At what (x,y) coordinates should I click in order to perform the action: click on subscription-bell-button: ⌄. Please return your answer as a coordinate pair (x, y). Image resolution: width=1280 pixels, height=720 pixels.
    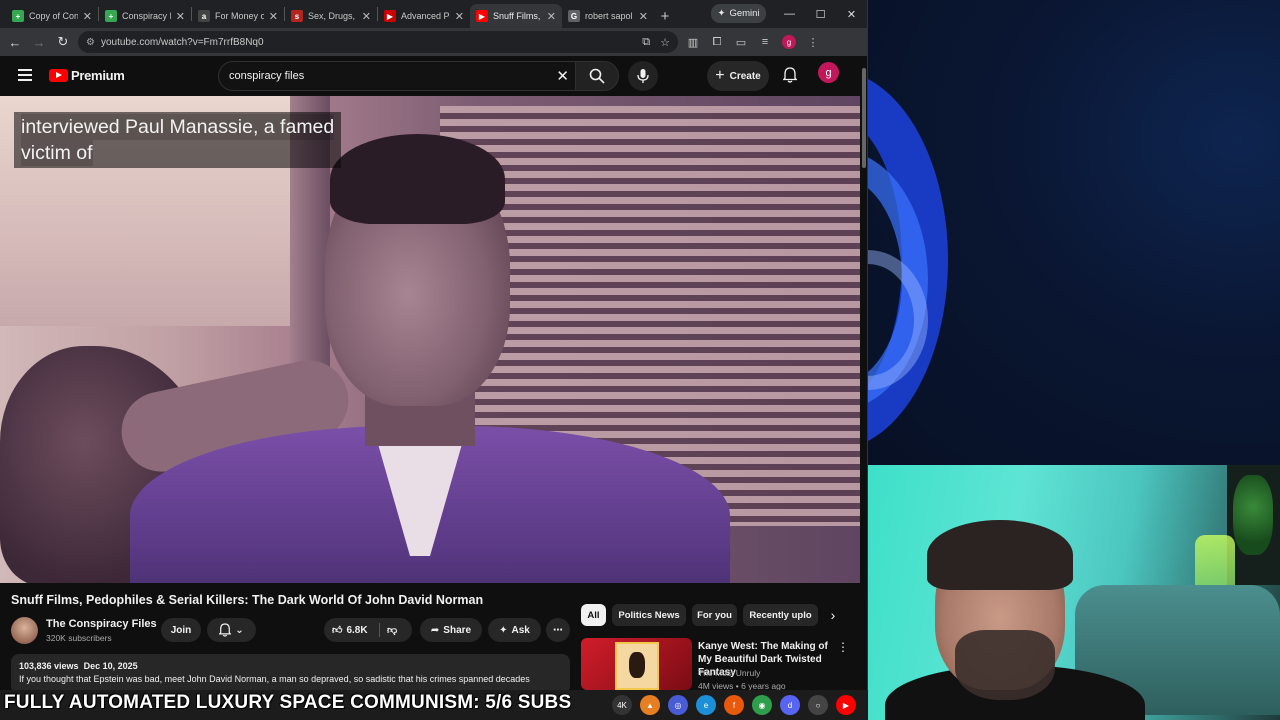
    Looking at the image, I should click on (231, 630).